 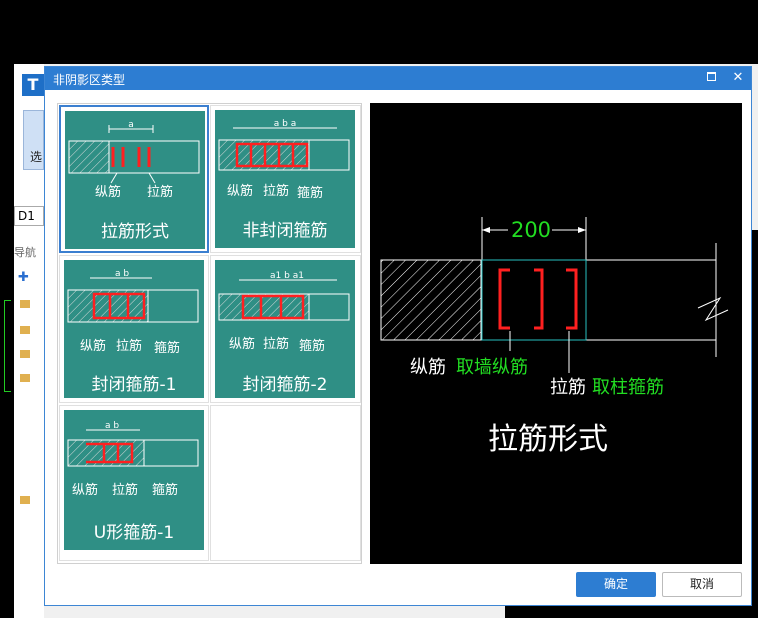 I want to click on app-select-label: 选, so click(x=36, y=157).